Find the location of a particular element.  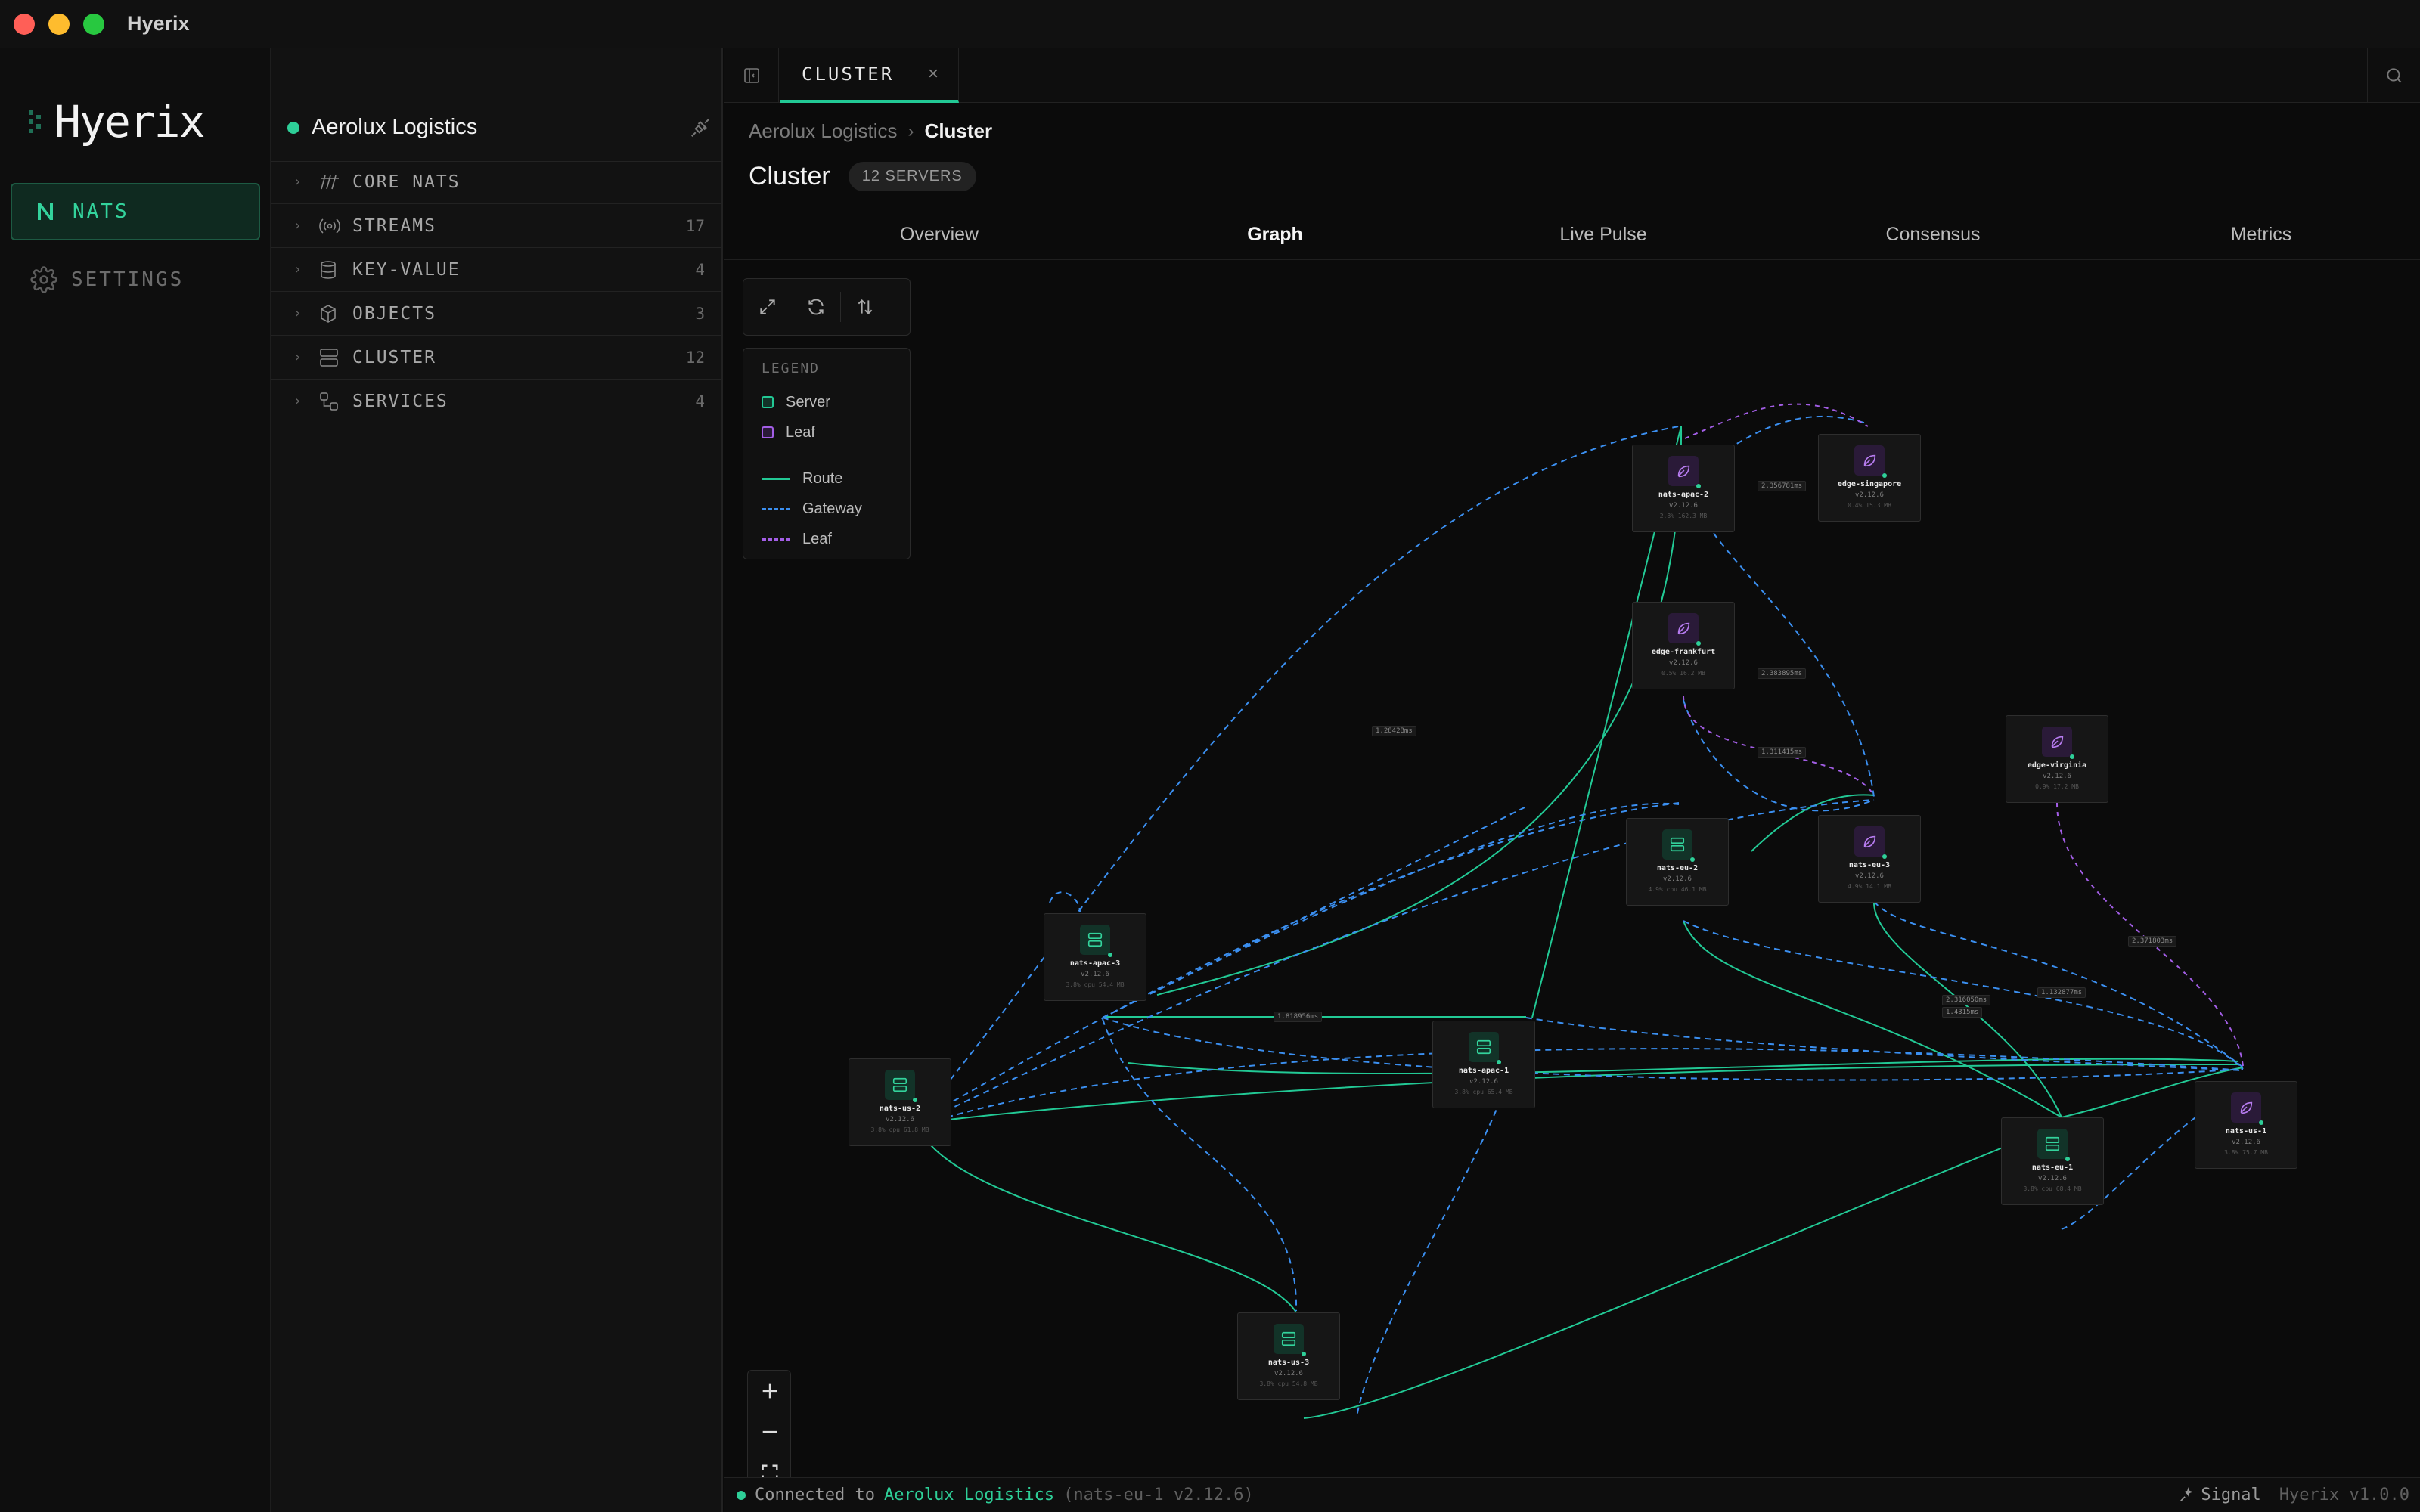

disconnect-plug-icon is located at coordinates (700, 127).